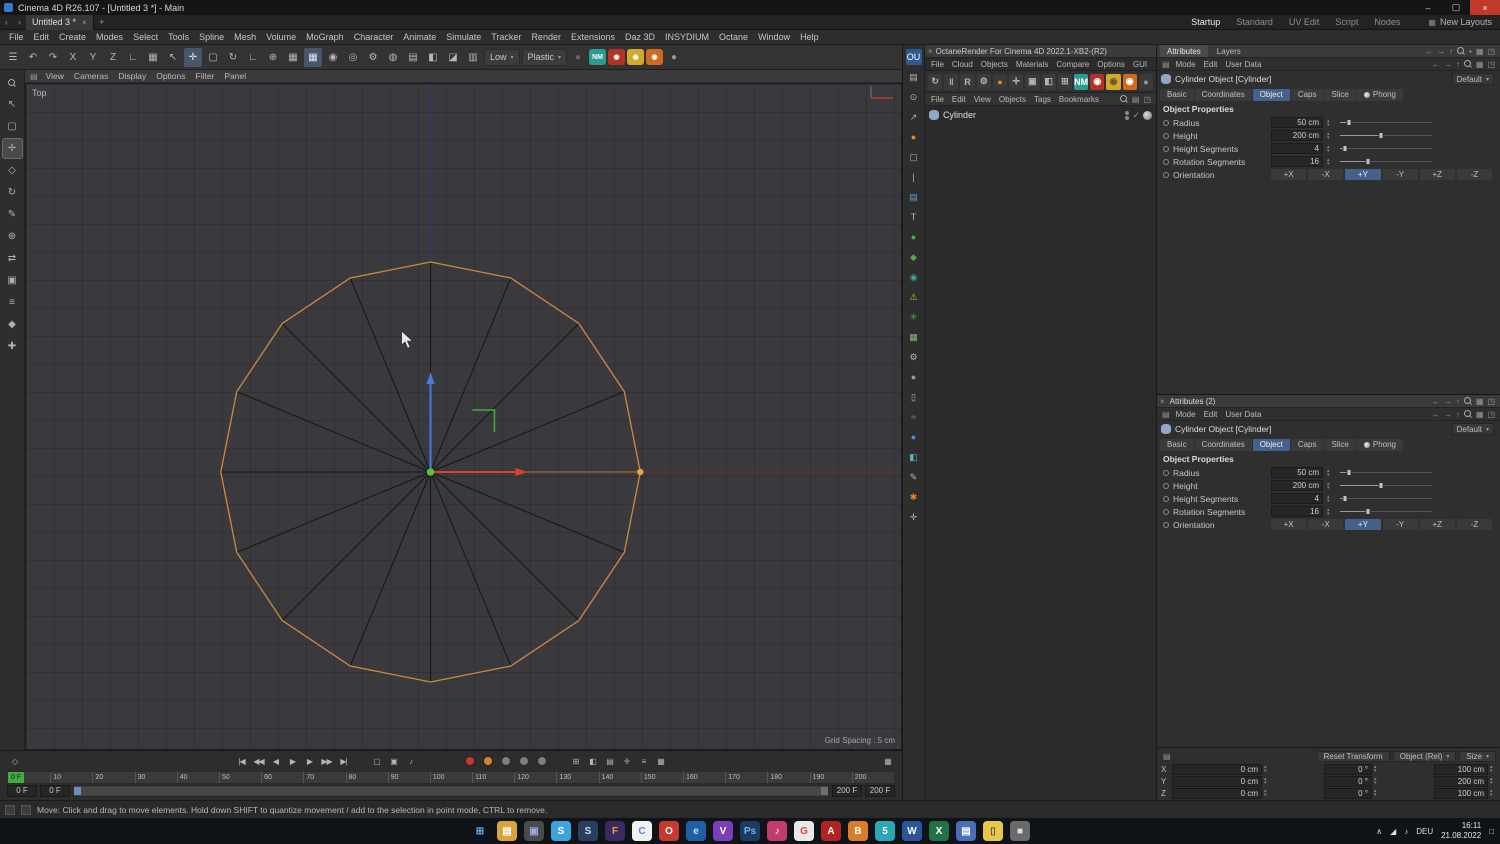 The height and width of the screenshot is (844, 1500). What do you see at coordinates (1474, 174) in the screenshot?
I see `orient-minus-z: -Z` at bounding box center [1474, 174].